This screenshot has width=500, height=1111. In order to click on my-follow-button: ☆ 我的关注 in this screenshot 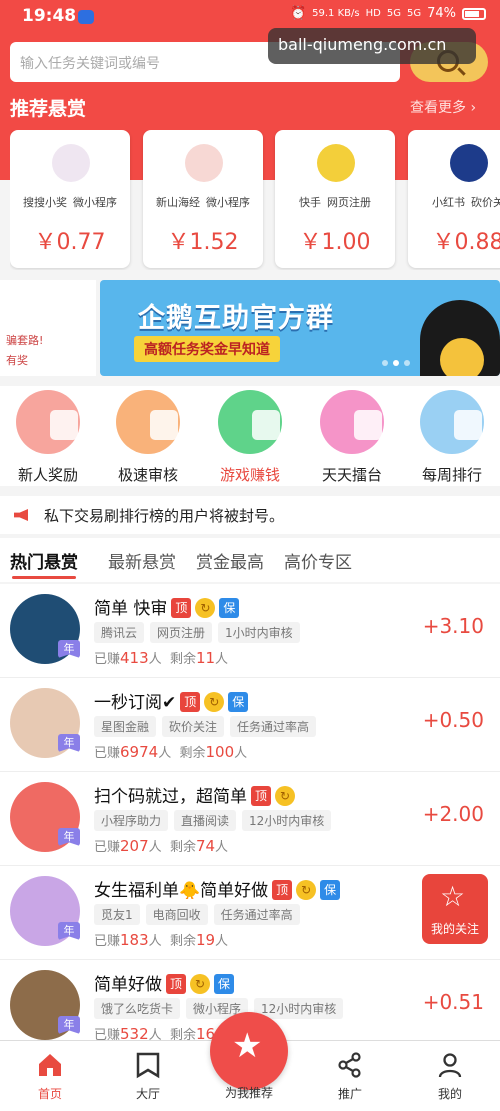, I will do `click(455, 909)`.